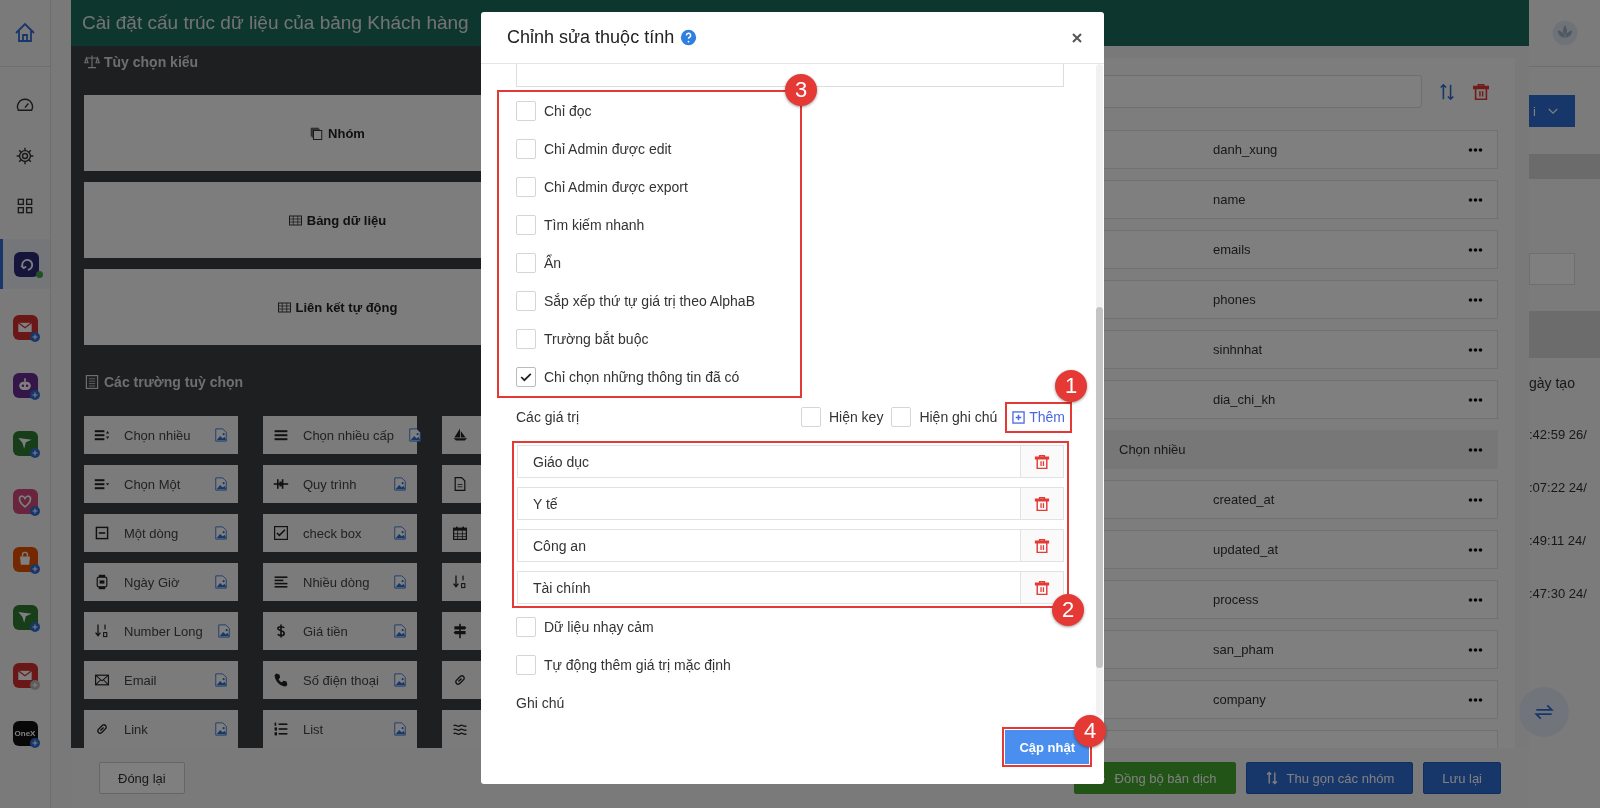 The width and height of the screenshot is (1600, 808). What do you see at coordinates (25, 264) in the screenshot?
I see `app-shortcut` at bounding box center [25, 264].